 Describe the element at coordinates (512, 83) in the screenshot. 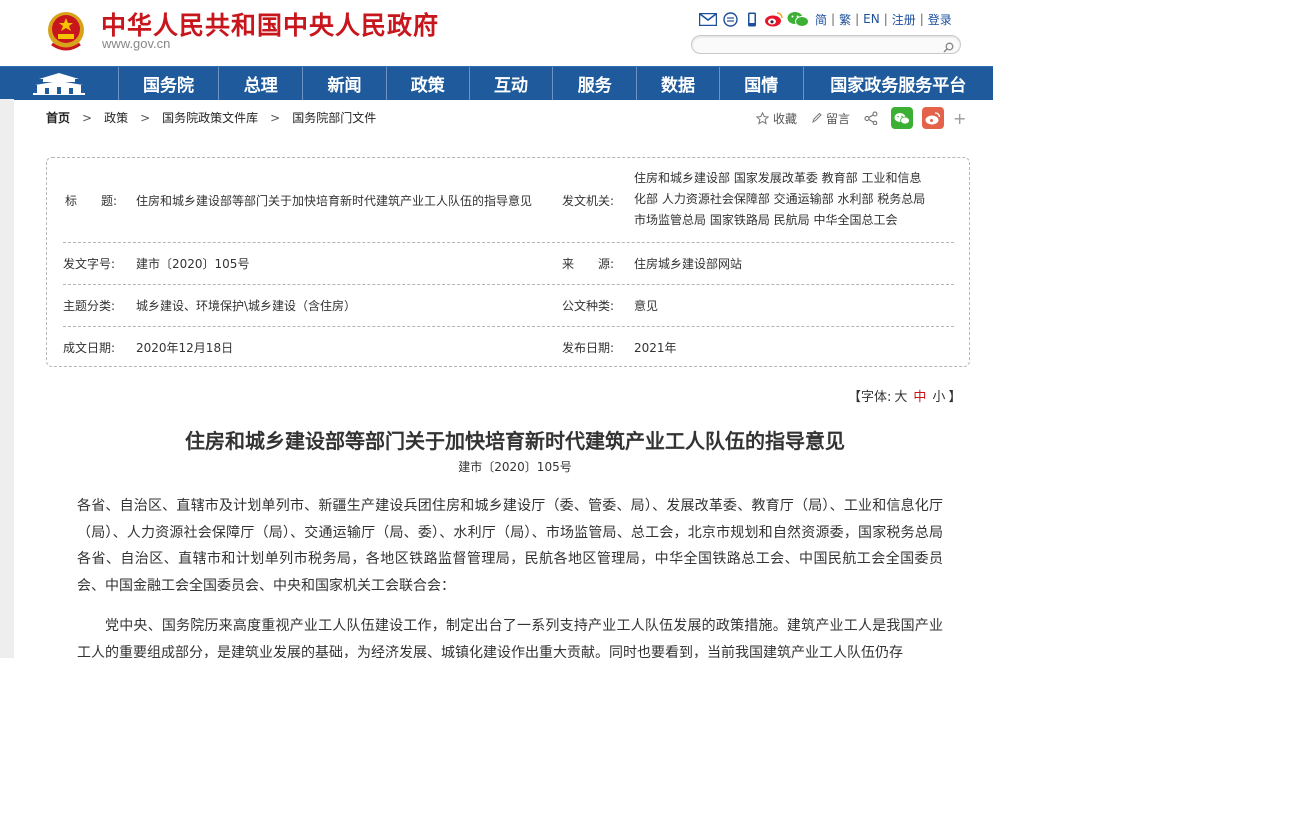

I see `nav-item-interaction: 互动` at that location.